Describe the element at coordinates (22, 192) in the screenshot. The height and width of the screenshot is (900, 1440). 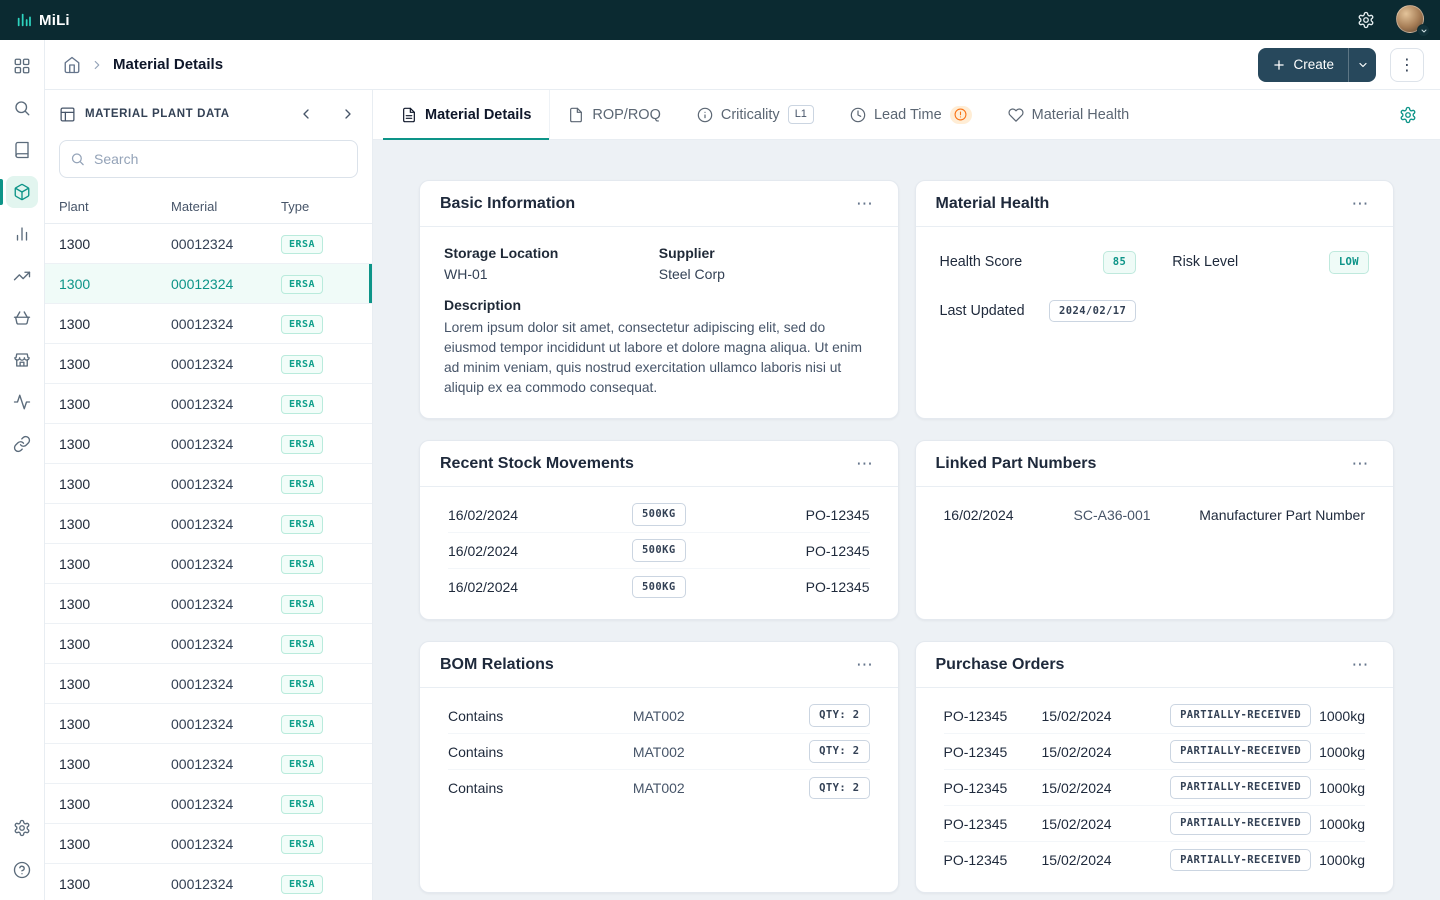
I see `rail-item-materials` at that location.